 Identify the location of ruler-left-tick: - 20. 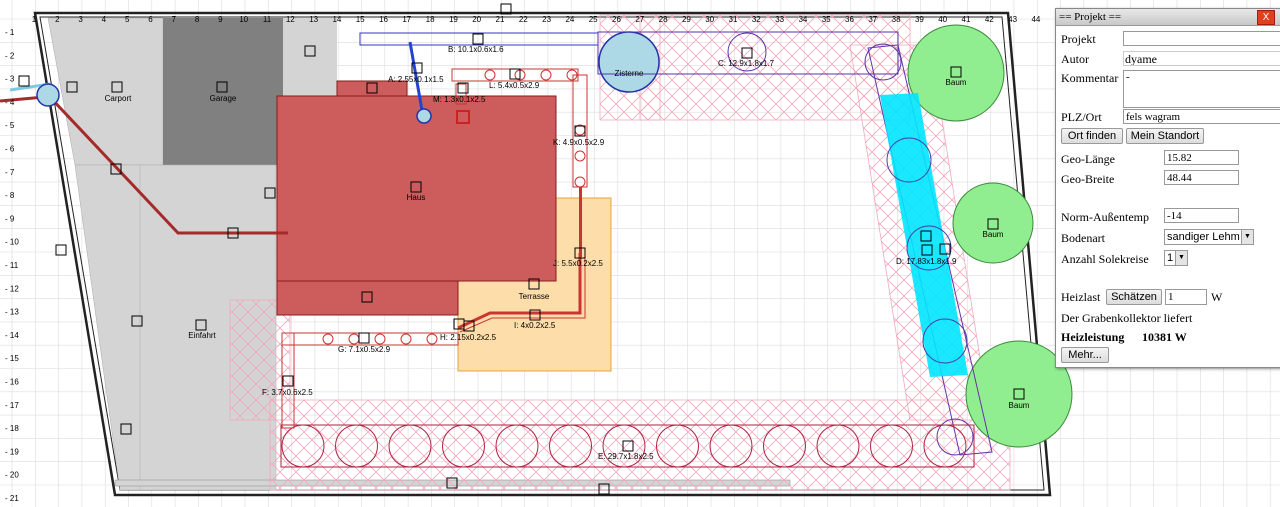
(12, 475).